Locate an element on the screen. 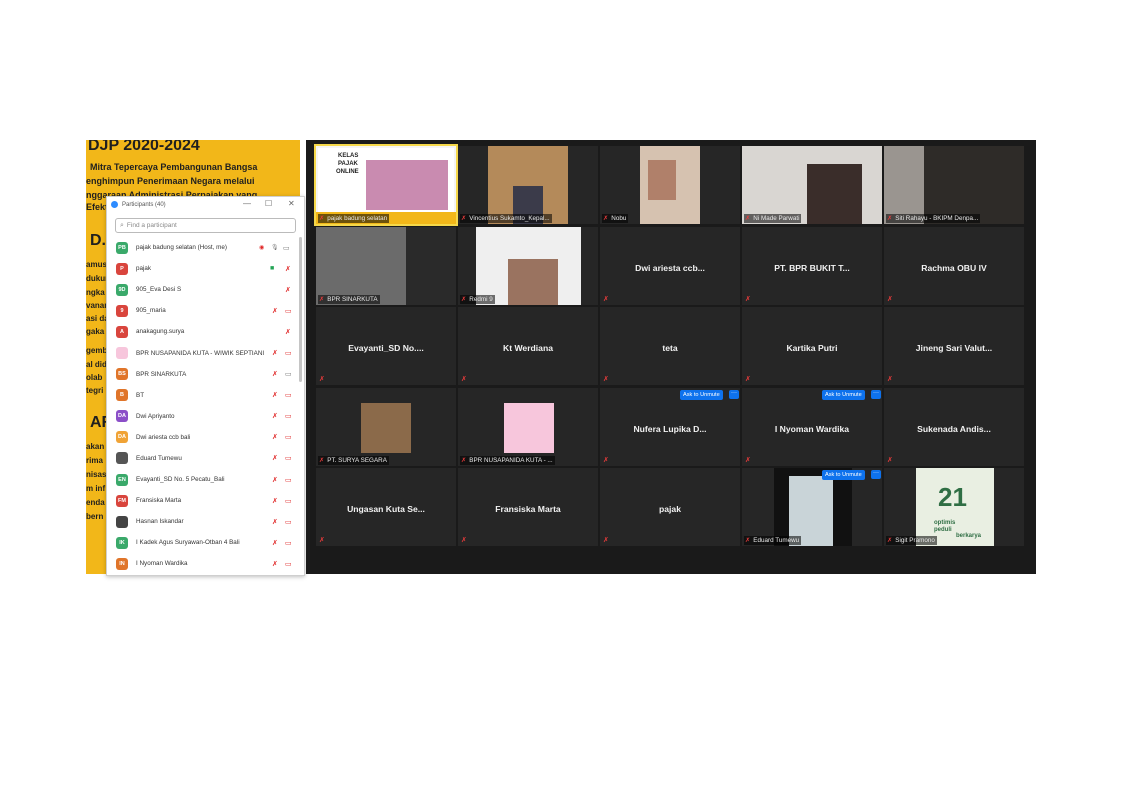 This screenshot has width=1122, height=793. participant-row: IN I Nyoman Wardika ✗ ▭ is located at coordinates (205, 563).